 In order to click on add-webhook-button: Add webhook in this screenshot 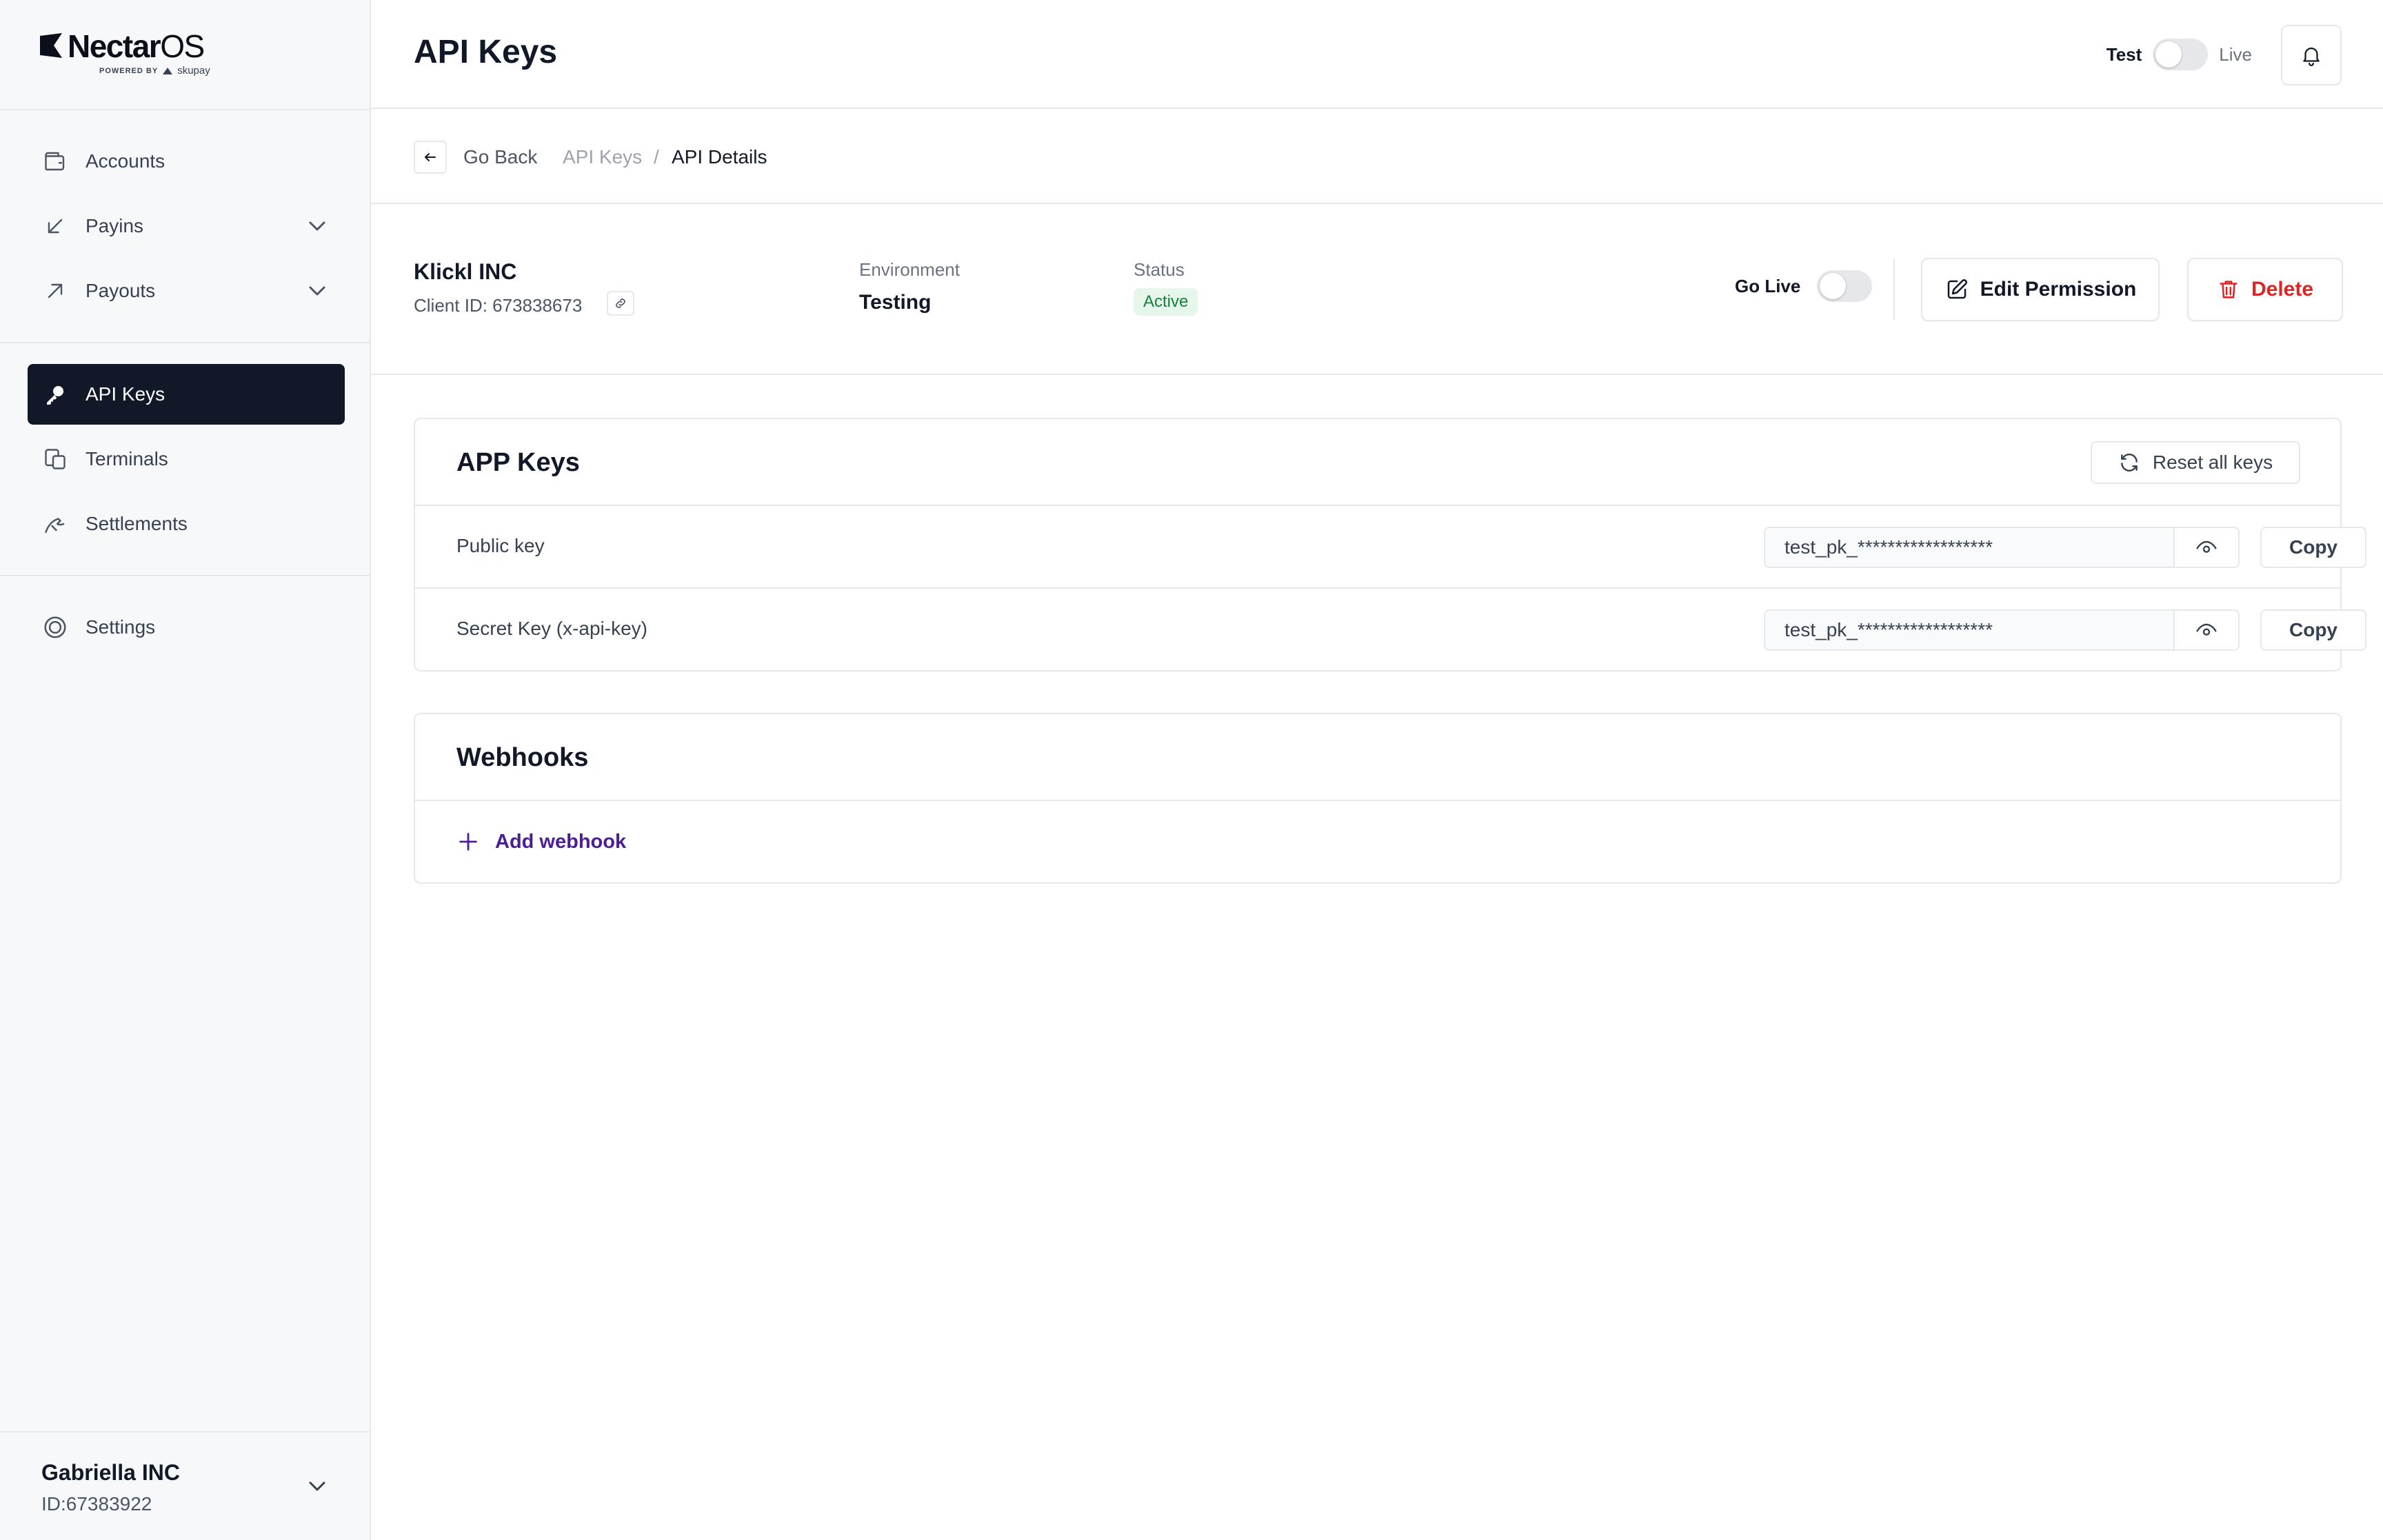, I will do `click(541, 842)`.